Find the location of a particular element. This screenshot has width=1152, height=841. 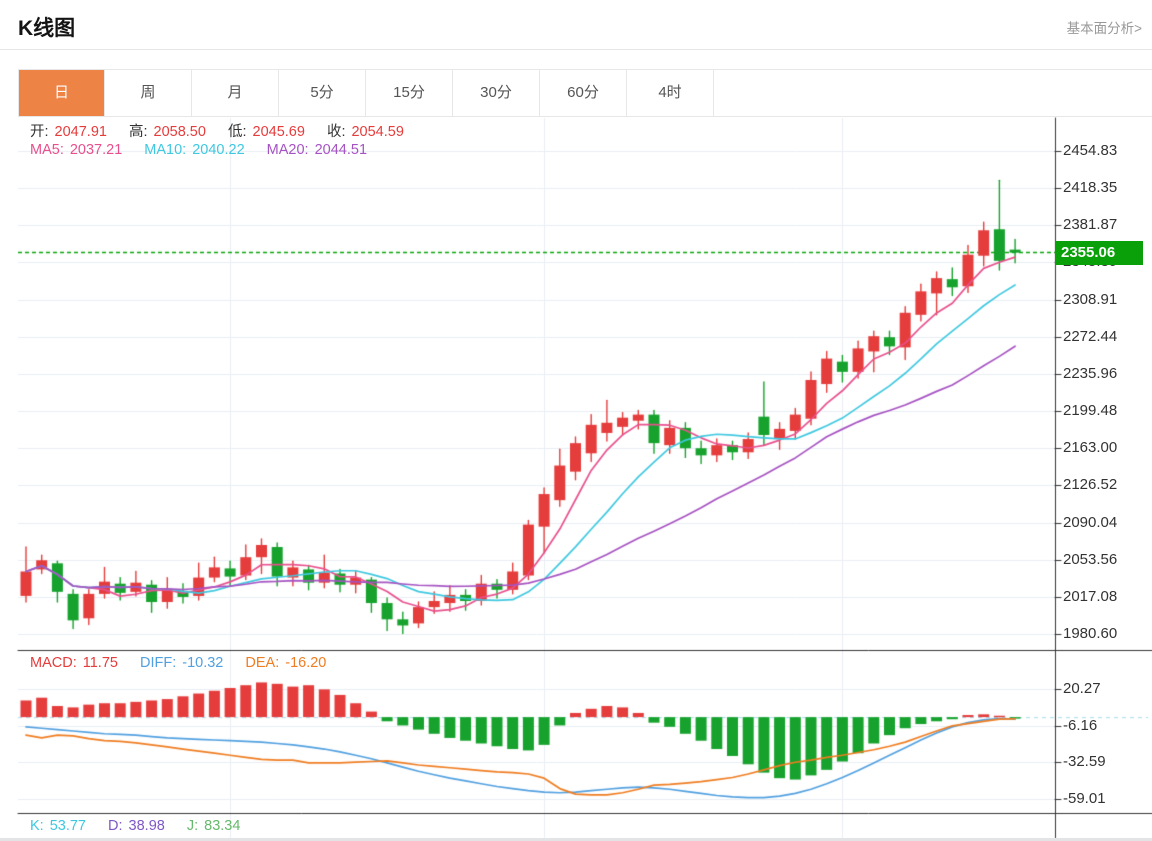

tab-月: 月 is located at coordinates (235, 93).